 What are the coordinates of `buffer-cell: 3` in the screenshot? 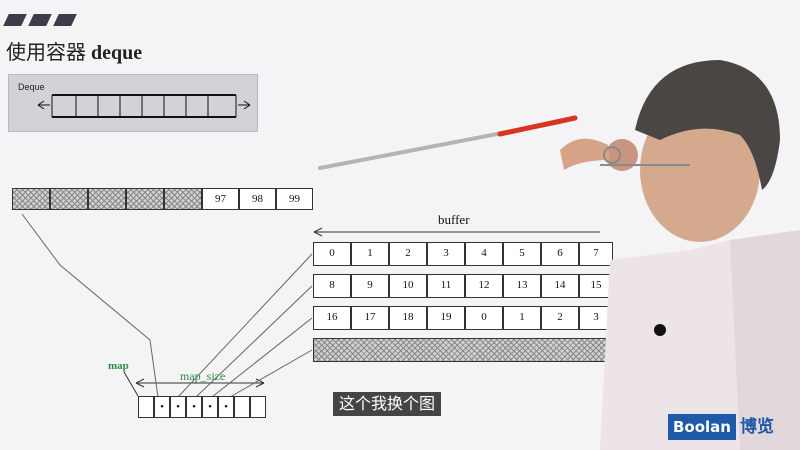 It's located at (446, 254).